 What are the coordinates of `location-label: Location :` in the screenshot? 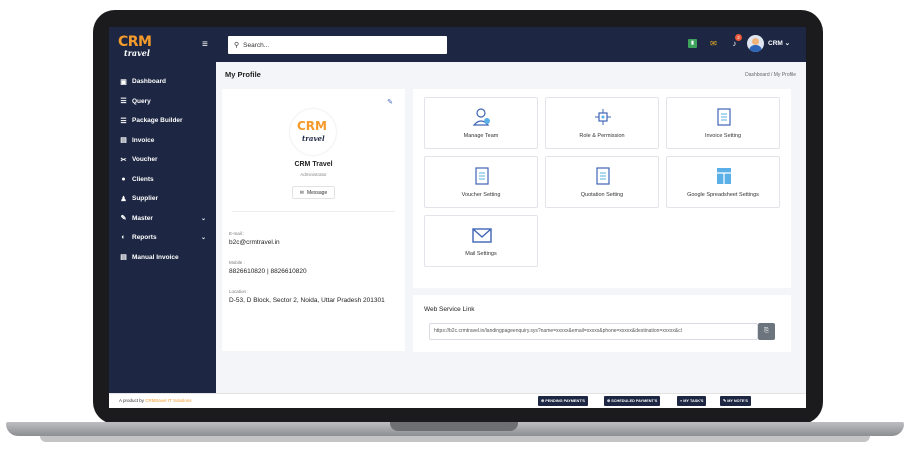 It's located at (239, 291).